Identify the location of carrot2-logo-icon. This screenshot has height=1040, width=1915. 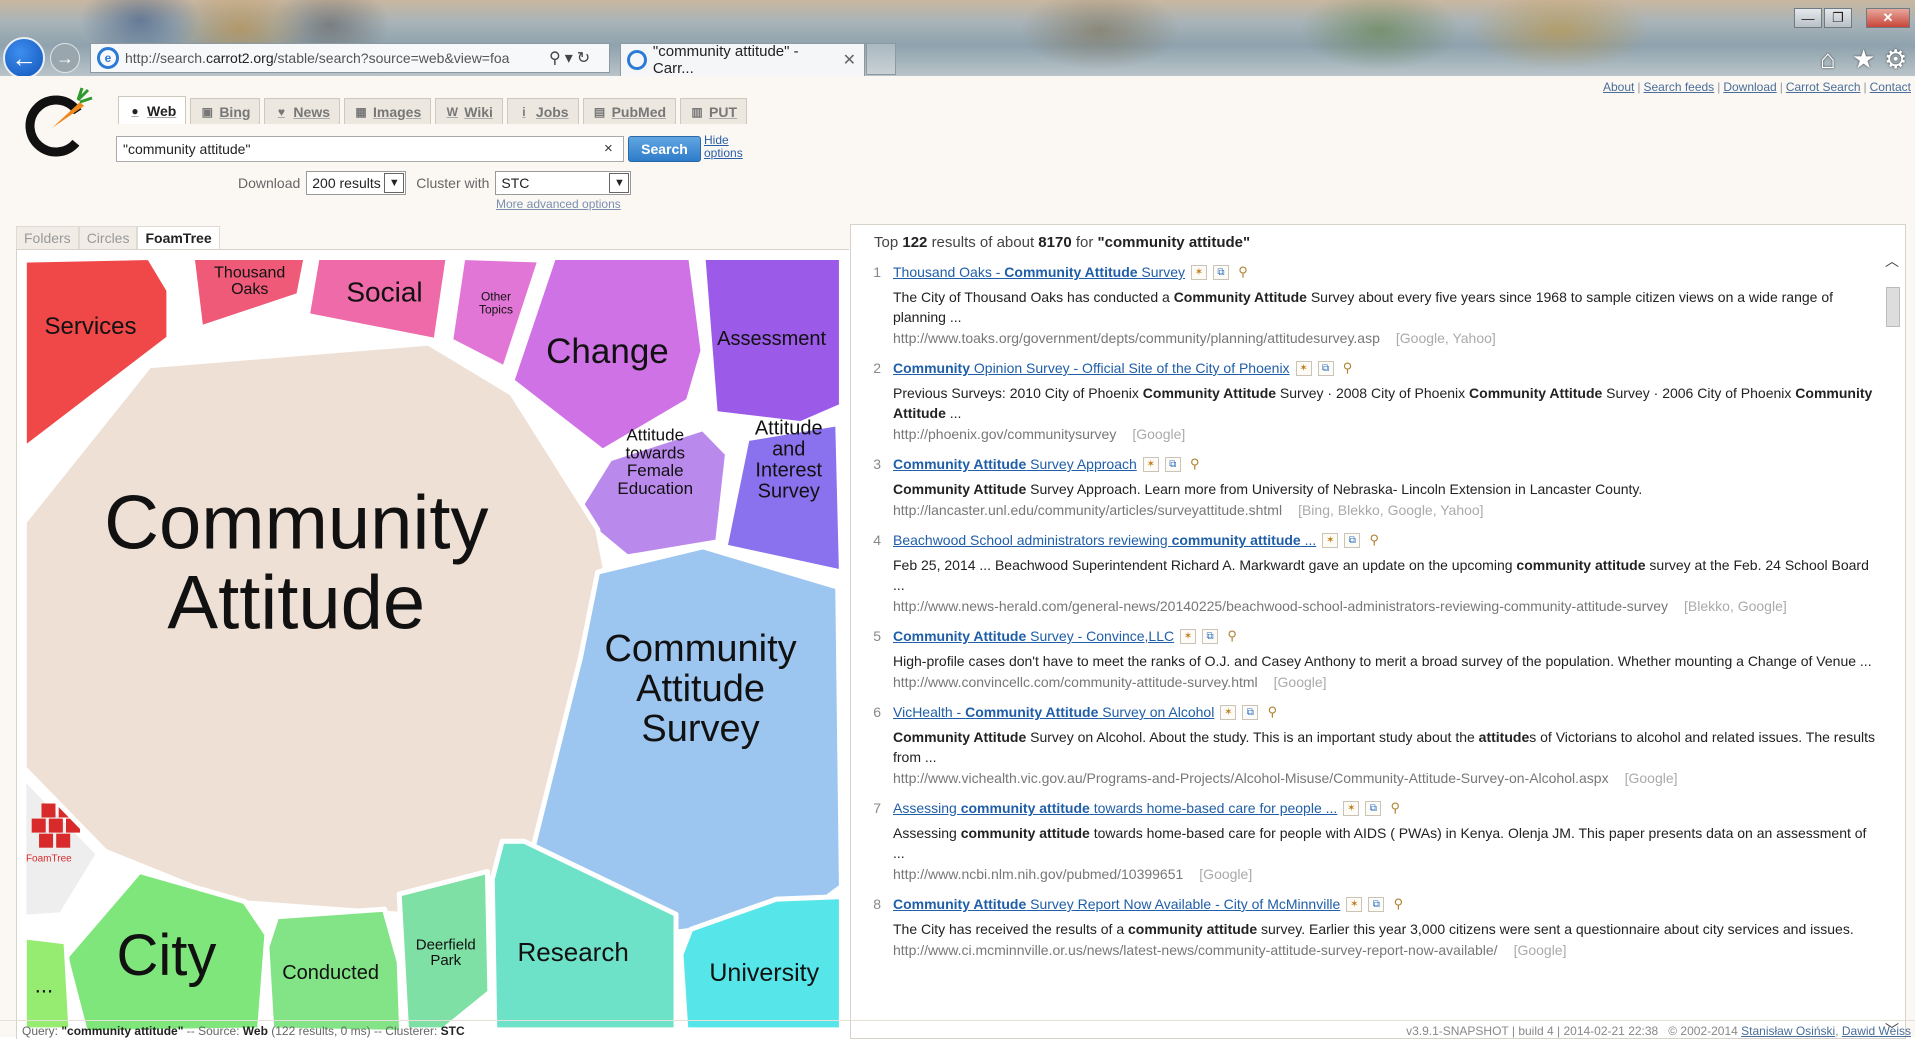
(58, 122).